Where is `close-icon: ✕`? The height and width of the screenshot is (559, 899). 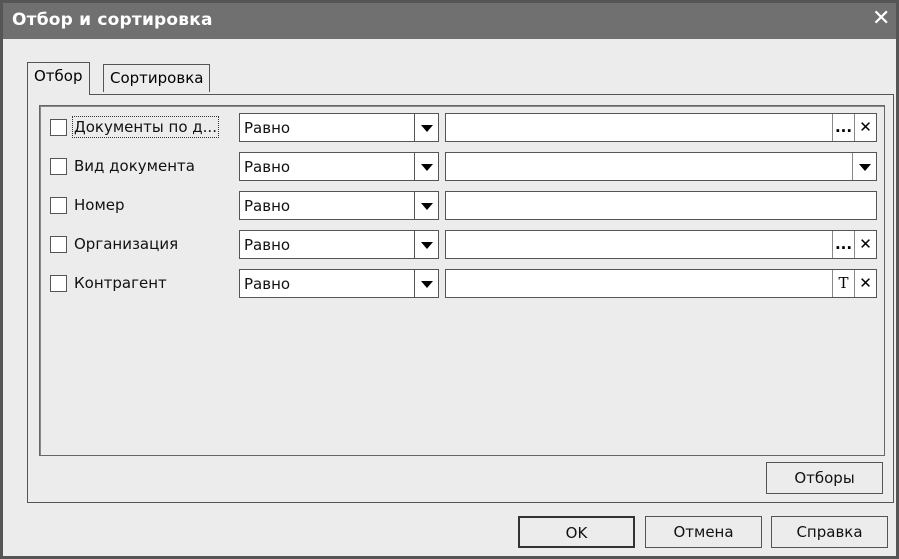 close-icon: ✕ is located at coordinates (881, 19).